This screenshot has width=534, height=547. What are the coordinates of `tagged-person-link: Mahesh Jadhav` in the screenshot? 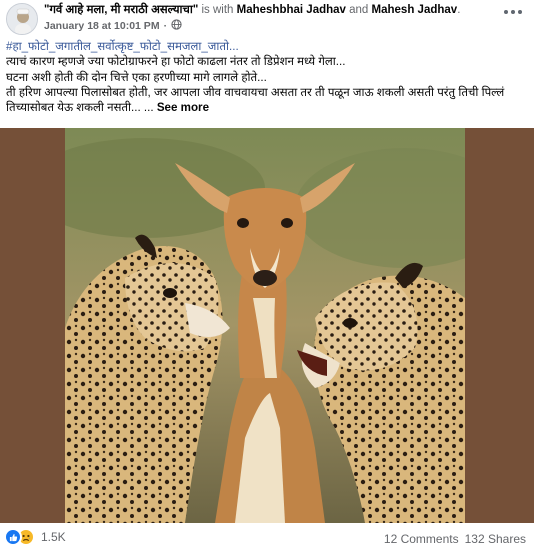 It's located at (415, 10).